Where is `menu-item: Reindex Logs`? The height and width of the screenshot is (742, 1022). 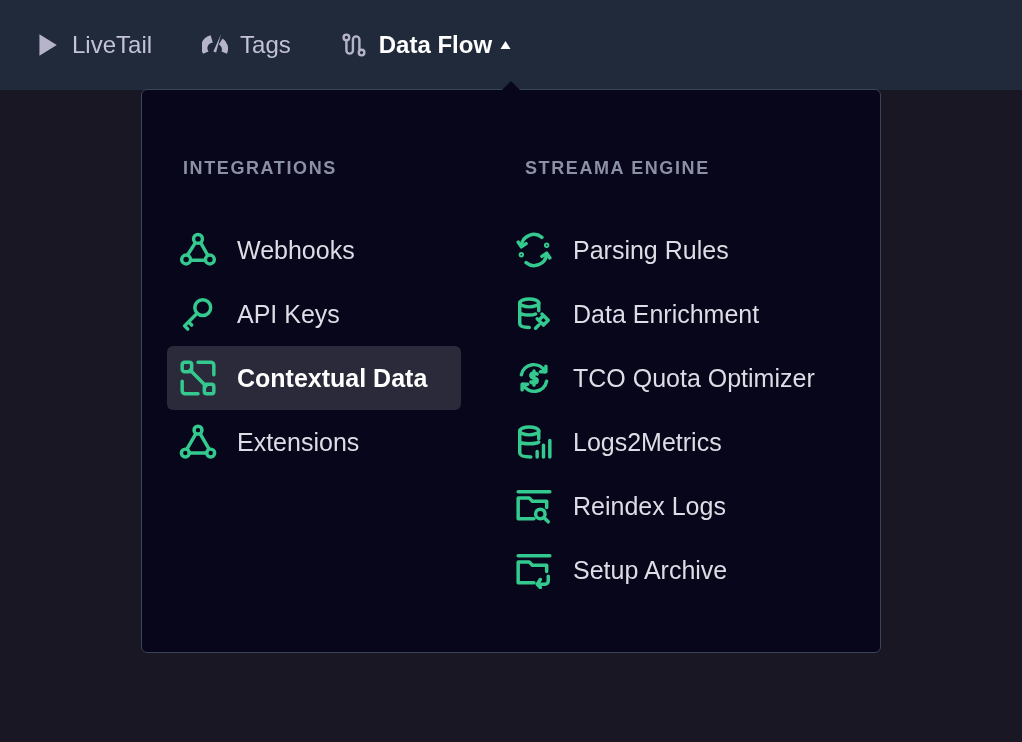 menu-item: Reindex Logs is located at coordinates (679, 506).